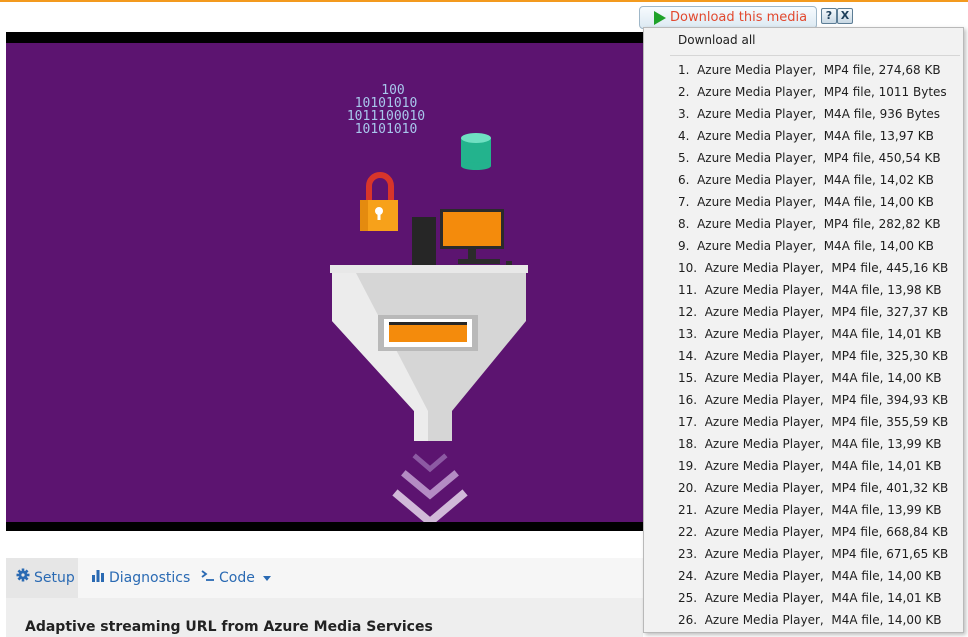 The height and width of the screenshot is (637, 968). I want to click on download-this-media-button: Download this media, so click(728, 17).